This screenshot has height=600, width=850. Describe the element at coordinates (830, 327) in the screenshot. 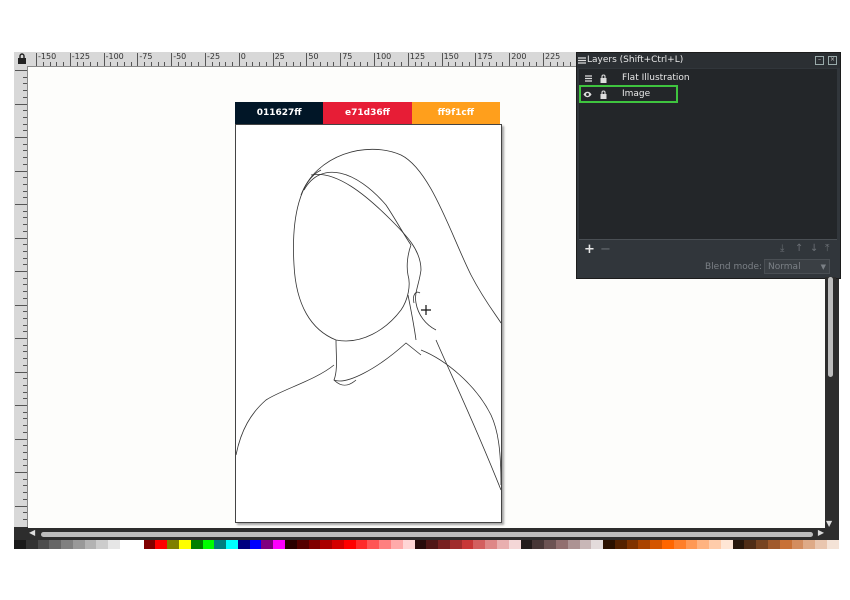

I see `vertical-scroll-thumb` at that location.